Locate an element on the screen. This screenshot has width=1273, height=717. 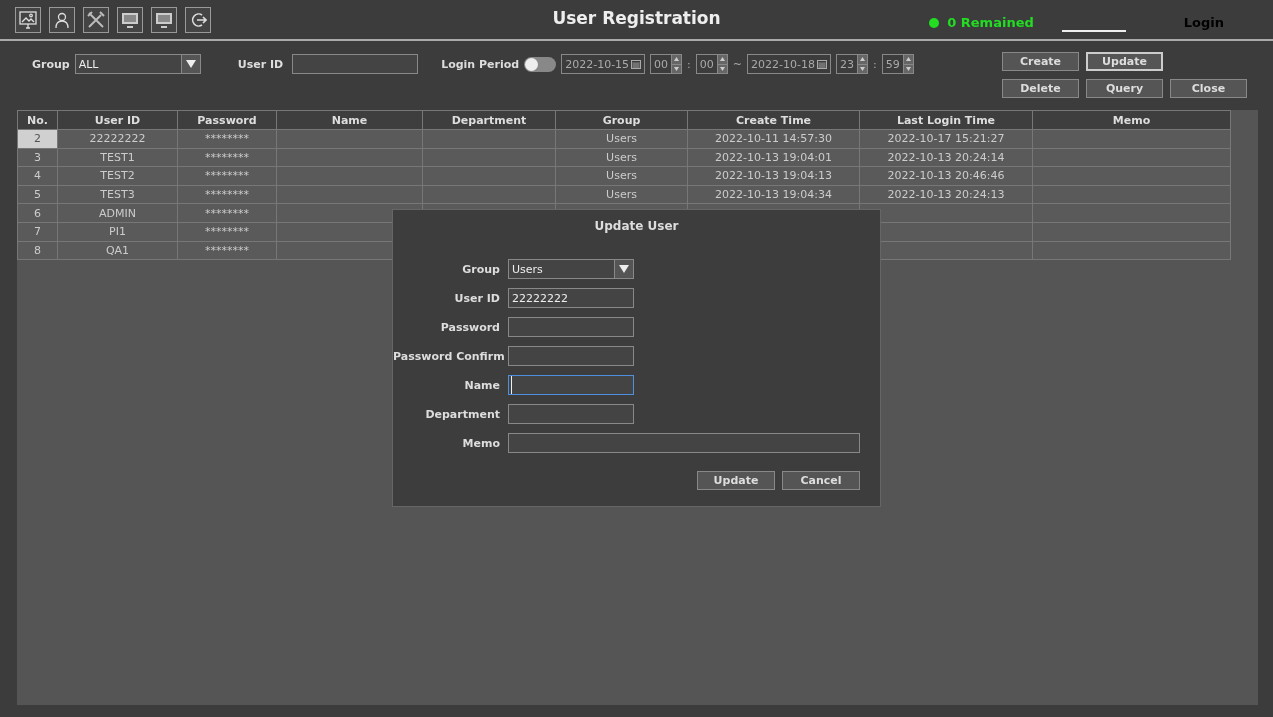
hour-spinner: 00 is located at coordinates (666, 64).